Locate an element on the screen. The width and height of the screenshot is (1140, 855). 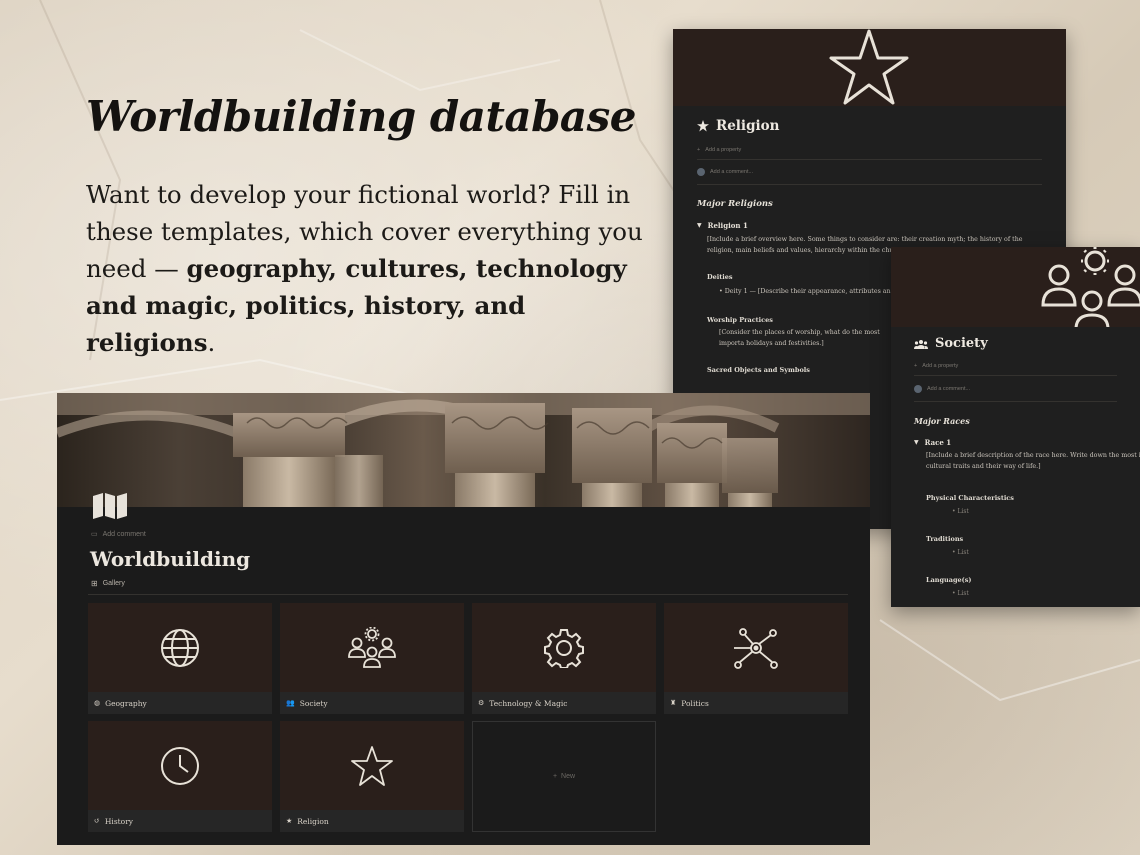
globe-icon is located at coordinates (180, 647).